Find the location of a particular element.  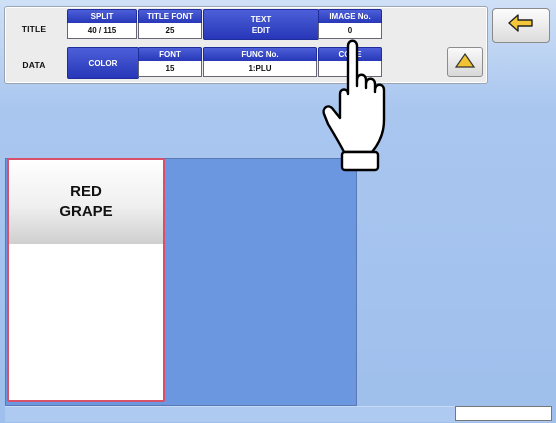

scroll-up-button is located at coordinates (465, 62).